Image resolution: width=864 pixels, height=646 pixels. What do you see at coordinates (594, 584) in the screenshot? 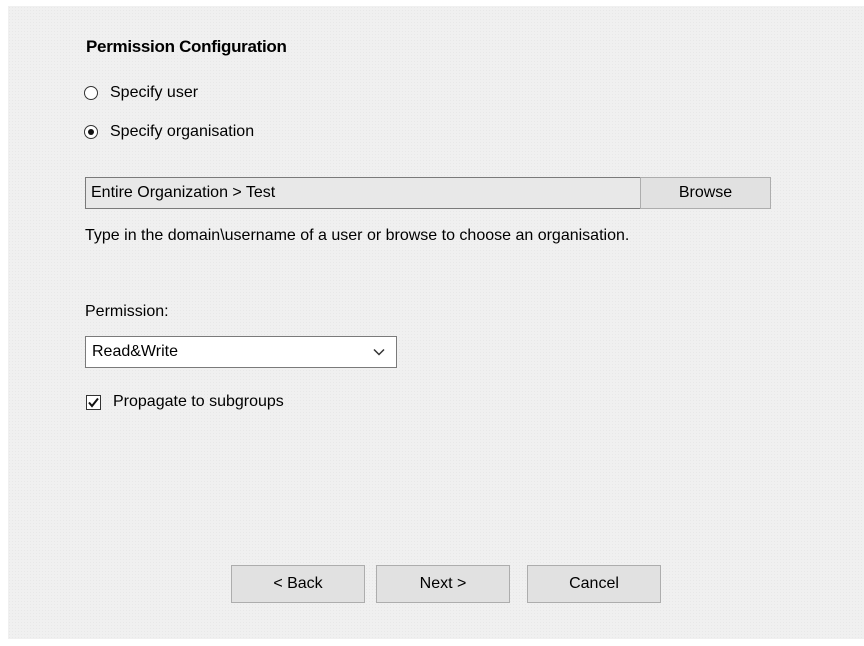
I see `cancel-button: Cancel` at bounding box center [594, 584].